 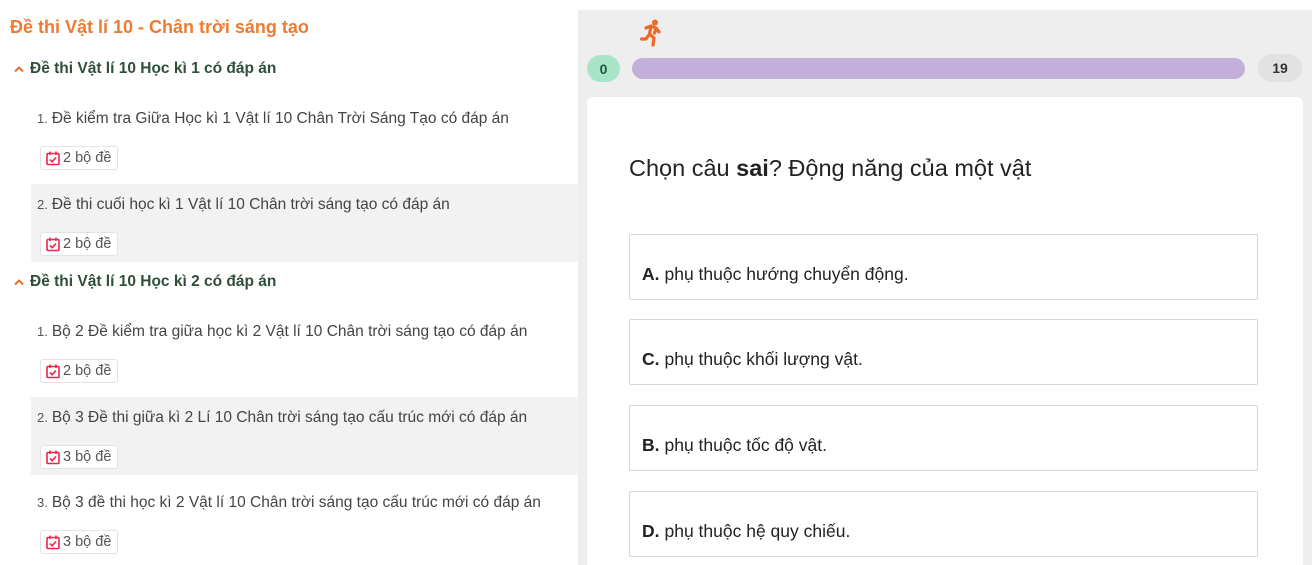 I want to click on option-text: phụ thuộc khối lượng vật., so click(x=763, y=359).